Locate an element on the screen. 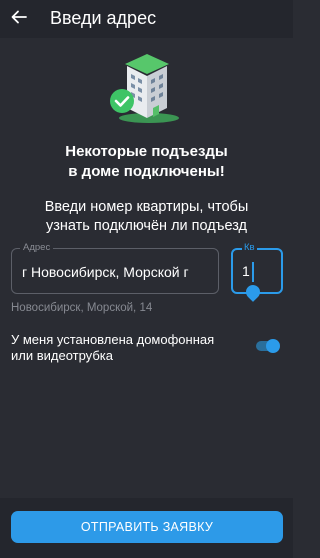  headline-line: в доме подключены! is located at coordinates (146, 171).